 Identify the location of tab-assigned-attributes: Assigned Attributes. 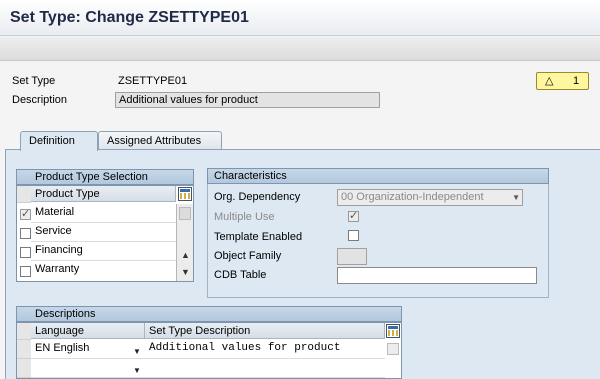
(160, 140).